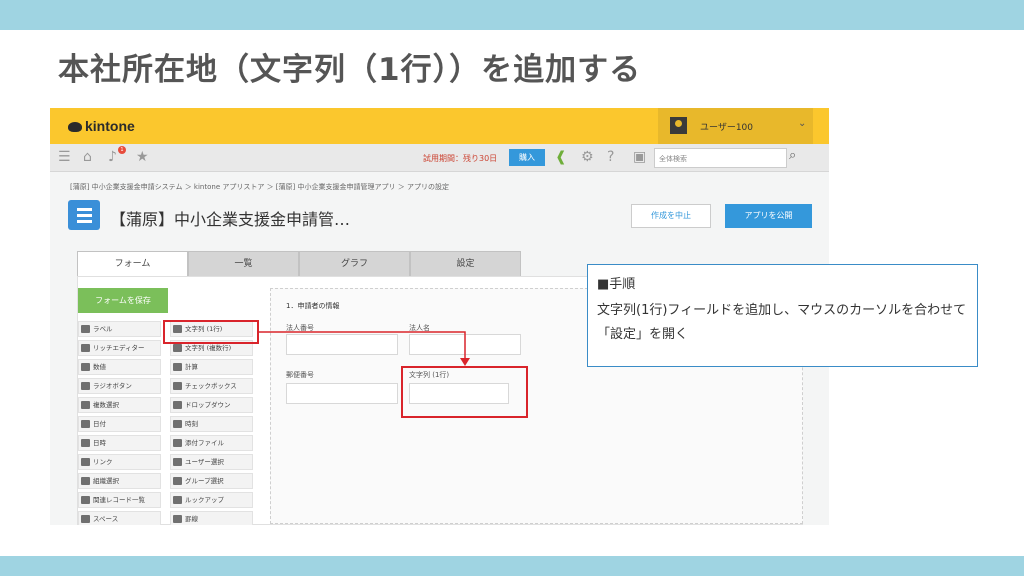 The height and width of the screenshot is (576, 1024). Describe the element at coordinates (362, 345) in the screenshot. I see `arrow-line` at that location.